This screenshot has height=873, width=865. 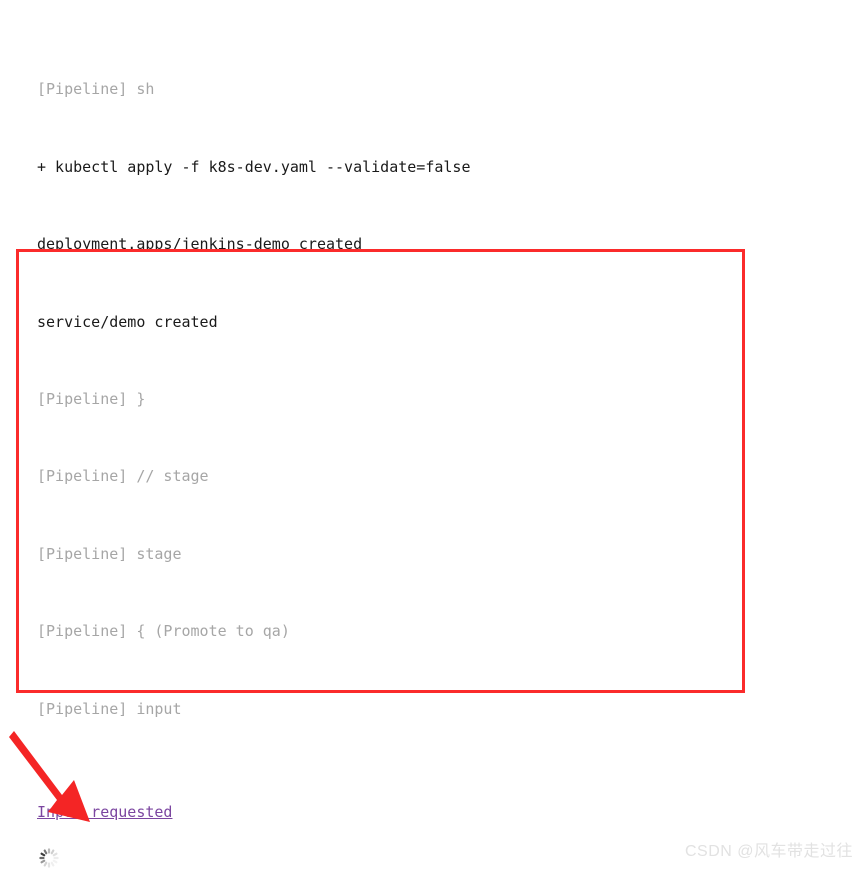 I want to click on log-line: [Pipeline] // stage, so click(x=123, y=476).